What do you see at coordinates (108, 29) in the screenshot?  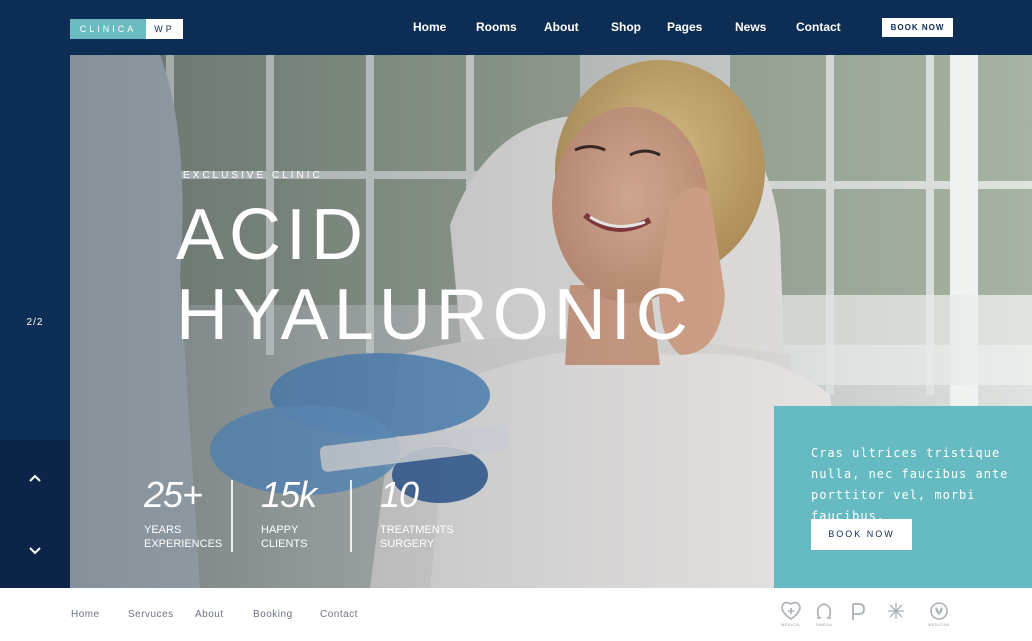 I see `logo-clinica: CLINICA` at bounding box center [108, 29].